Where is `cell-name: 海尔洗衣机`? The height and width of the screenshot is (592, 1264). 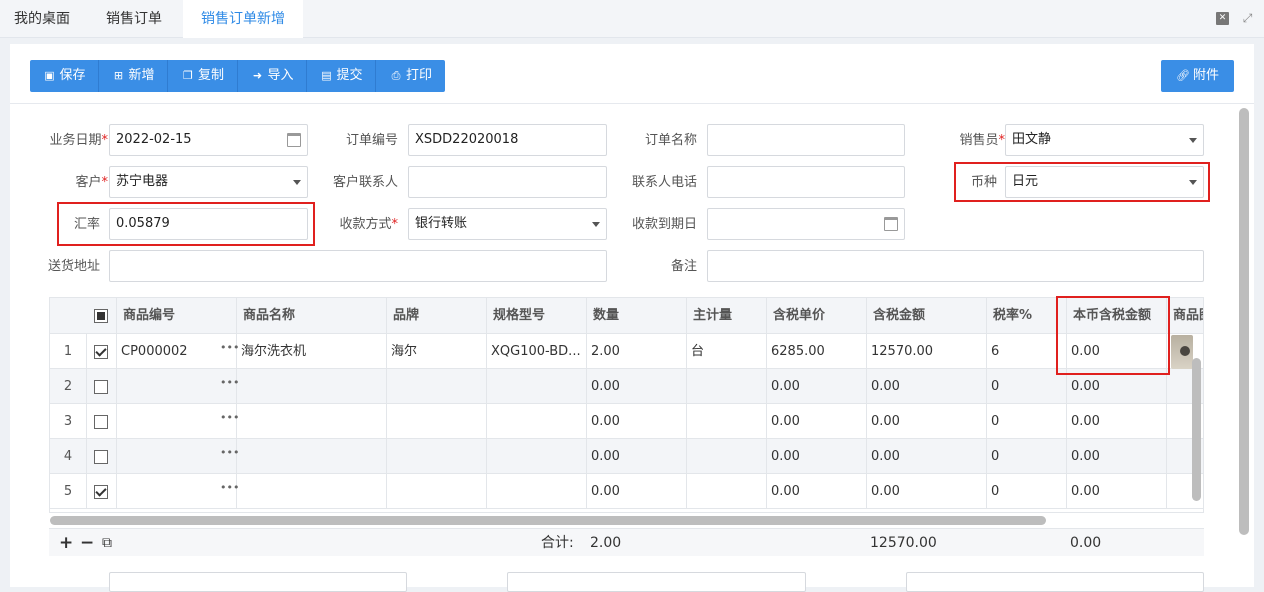 cell-name: 海尔洗衣机 is located at coordinates (311, 351).